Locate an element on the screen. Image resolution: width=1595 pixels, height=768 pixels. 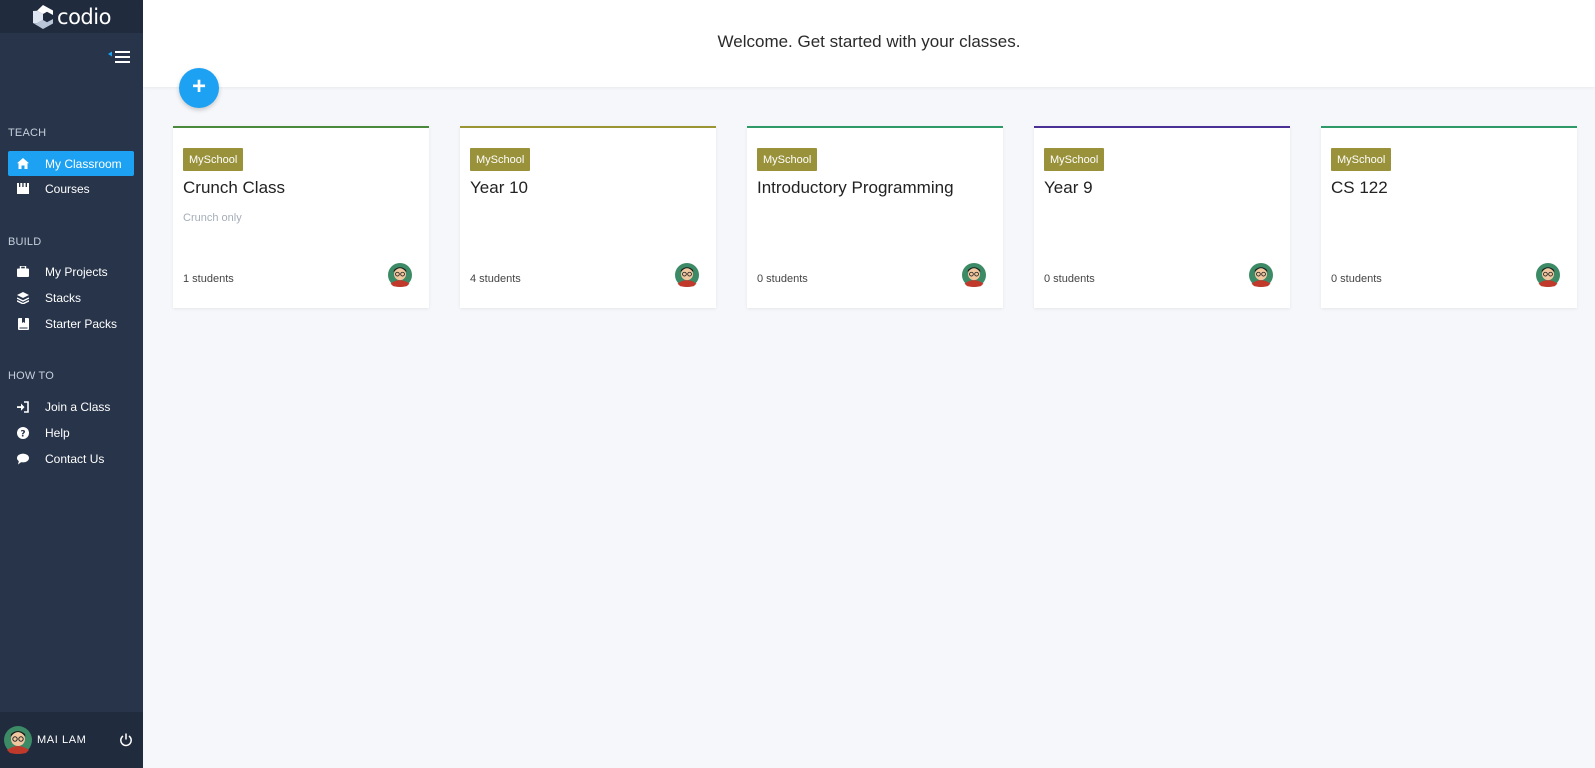
user-name: MAI LAM is located at coordinates (62, 740).